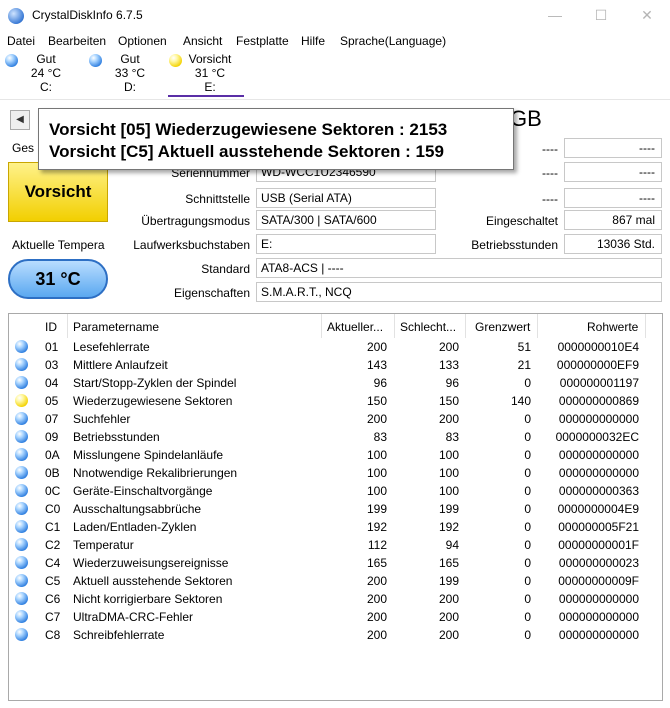  What do you see at coordinates (598, 491) in the screenshot?
I see `raw-value: 000000000363` at bounding box center [598, 491].